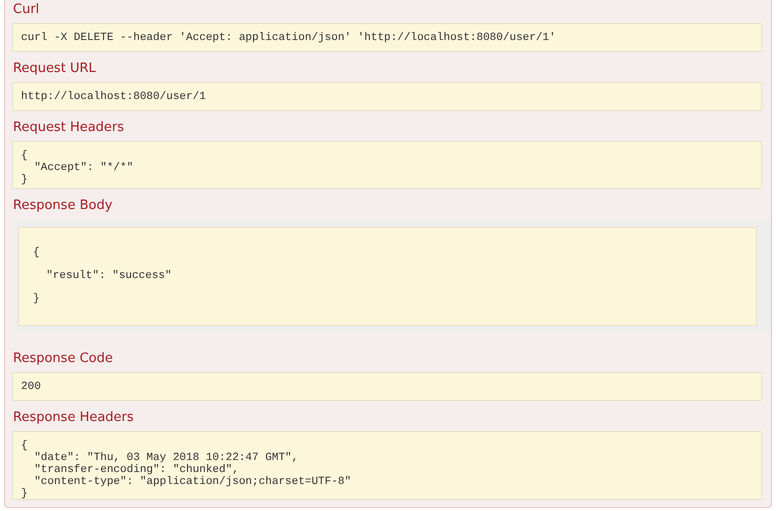 The image size is (776, 511). What do you see at coordinates (26, 10) in the screenshot?
I see `section-title: Curl` at bounding box center [26, 10].